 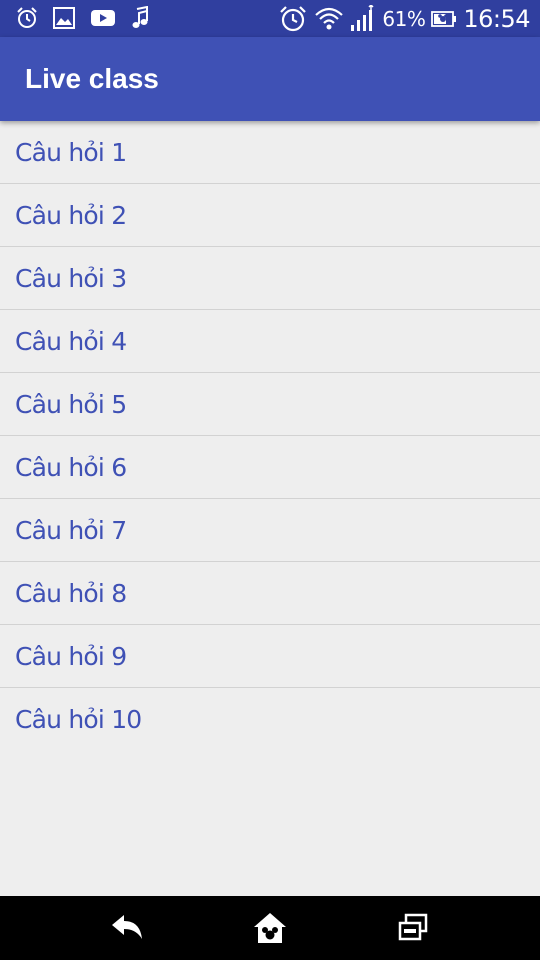 What do you see at coordinates (270, 404) in the screenshot?
I see `list-item: Câu hỏi 5` at bounding box center [270, 404].